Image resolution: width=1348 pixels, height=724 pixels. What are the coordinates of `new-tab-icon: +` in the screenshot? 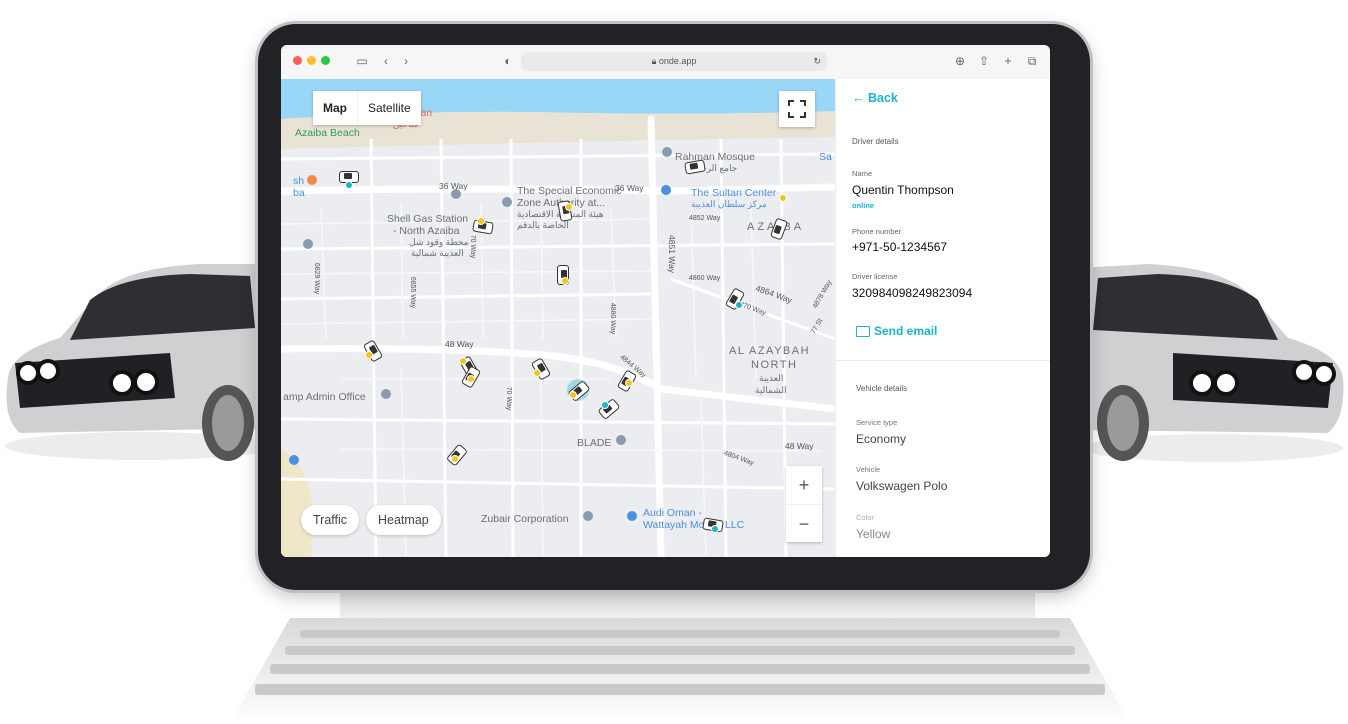 It's located at (1008, 61).